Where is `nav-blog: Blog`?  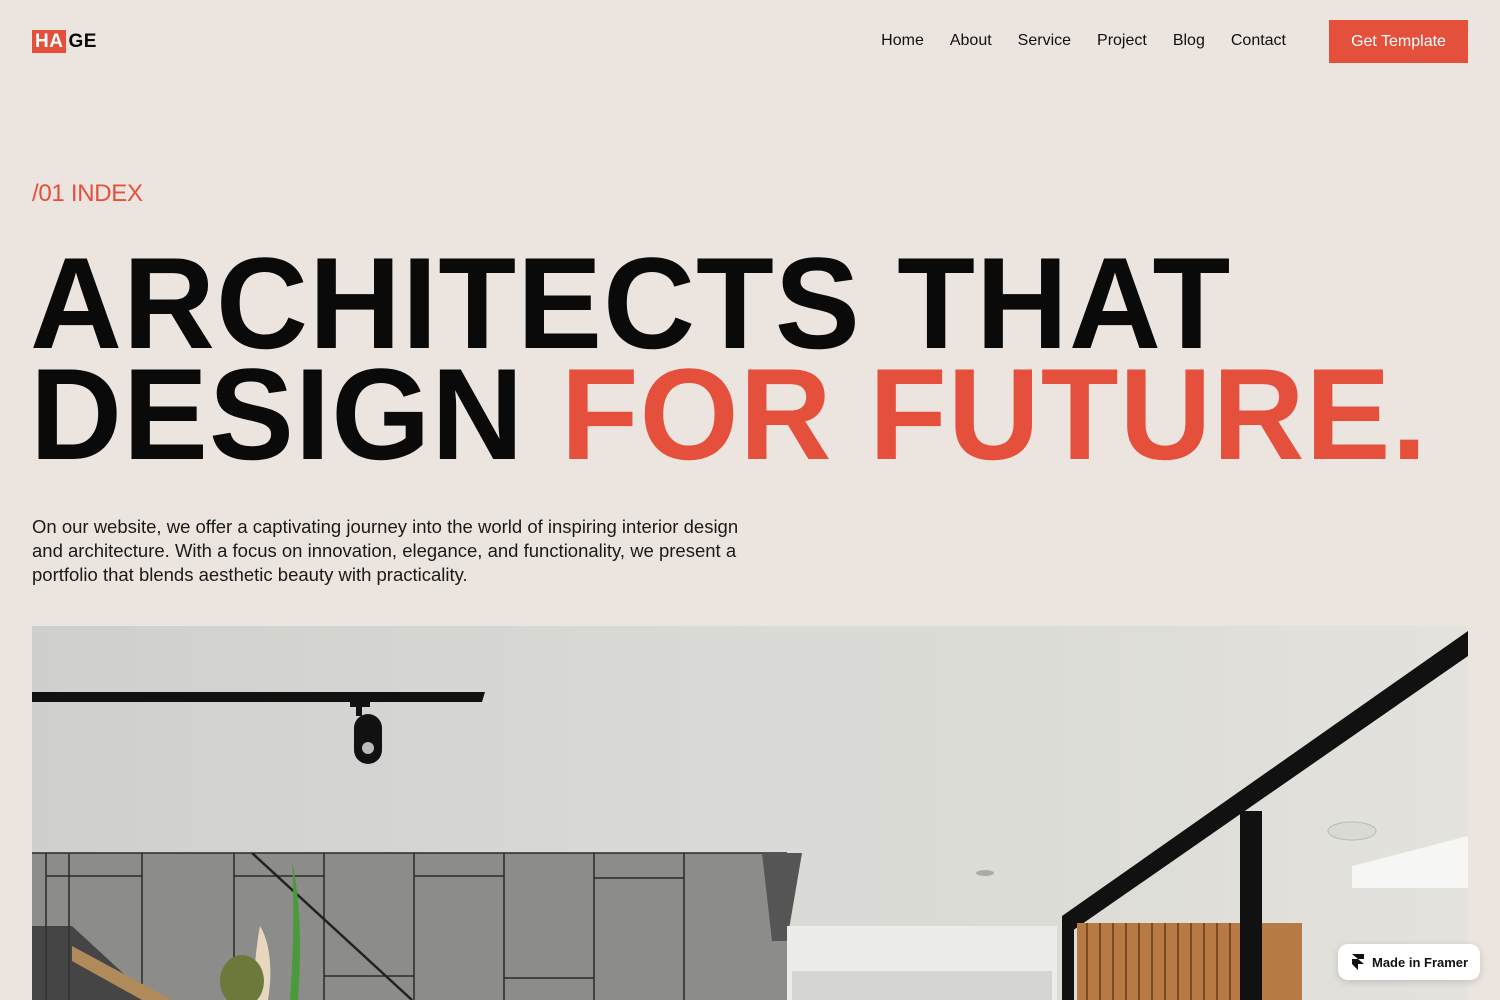 nav-blog: Blog is located at coordinates (1189, 41).